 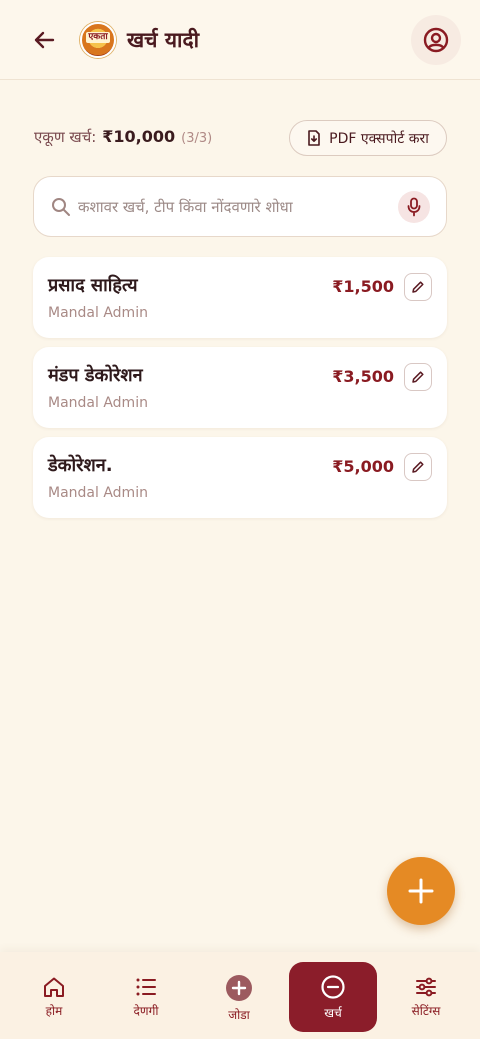 I want to click on expense-amount: ₹3,500, so click(x=363, y=376).